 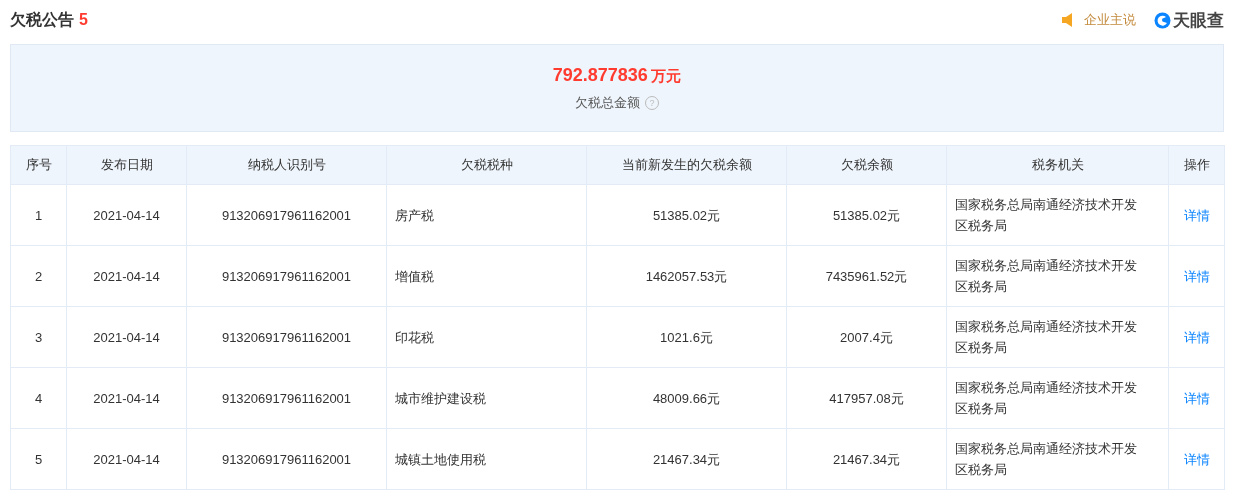 What do you see at coordinates (486, 276) in the screenshot?
I see `tax-type-cell: 增值税` at bounding box center [486, 276].